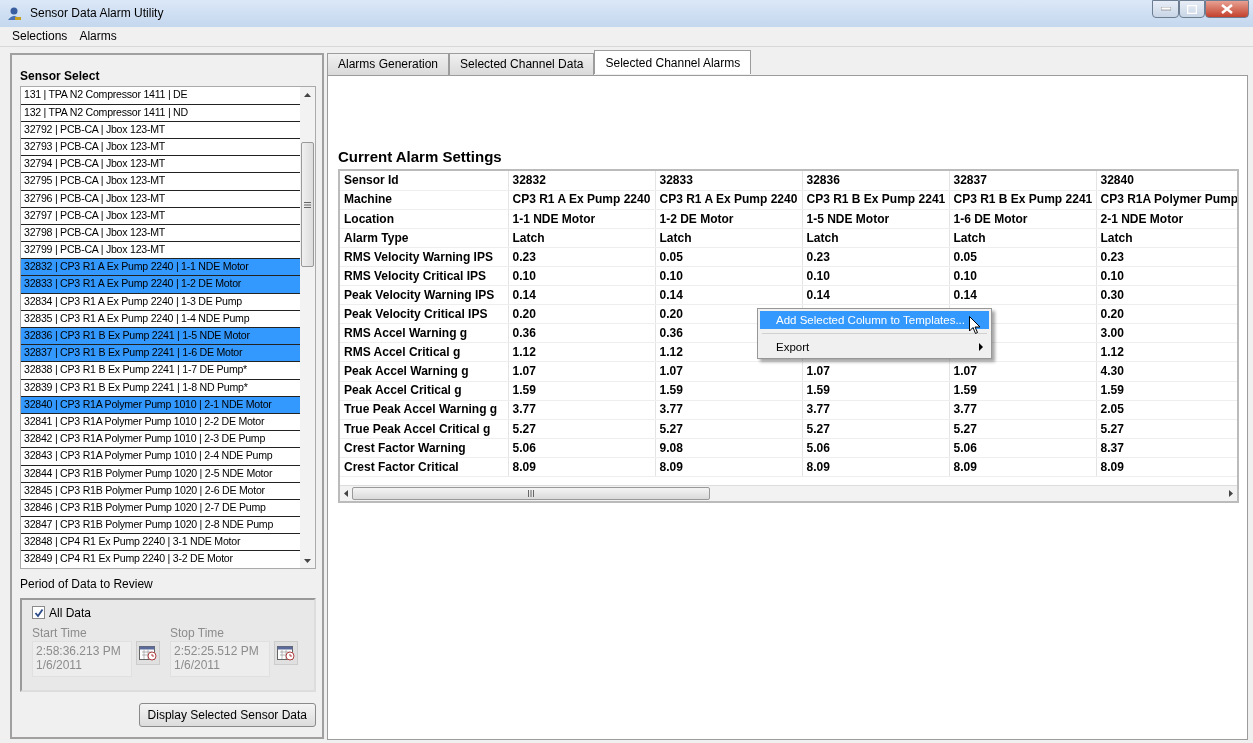 Image resolution: width=1253 pixels, height=743 pixels. Describe the element at coordinates (424, 276) in the screenshot. I see `row-label: RMS Velocity Critical IPS` at that location.